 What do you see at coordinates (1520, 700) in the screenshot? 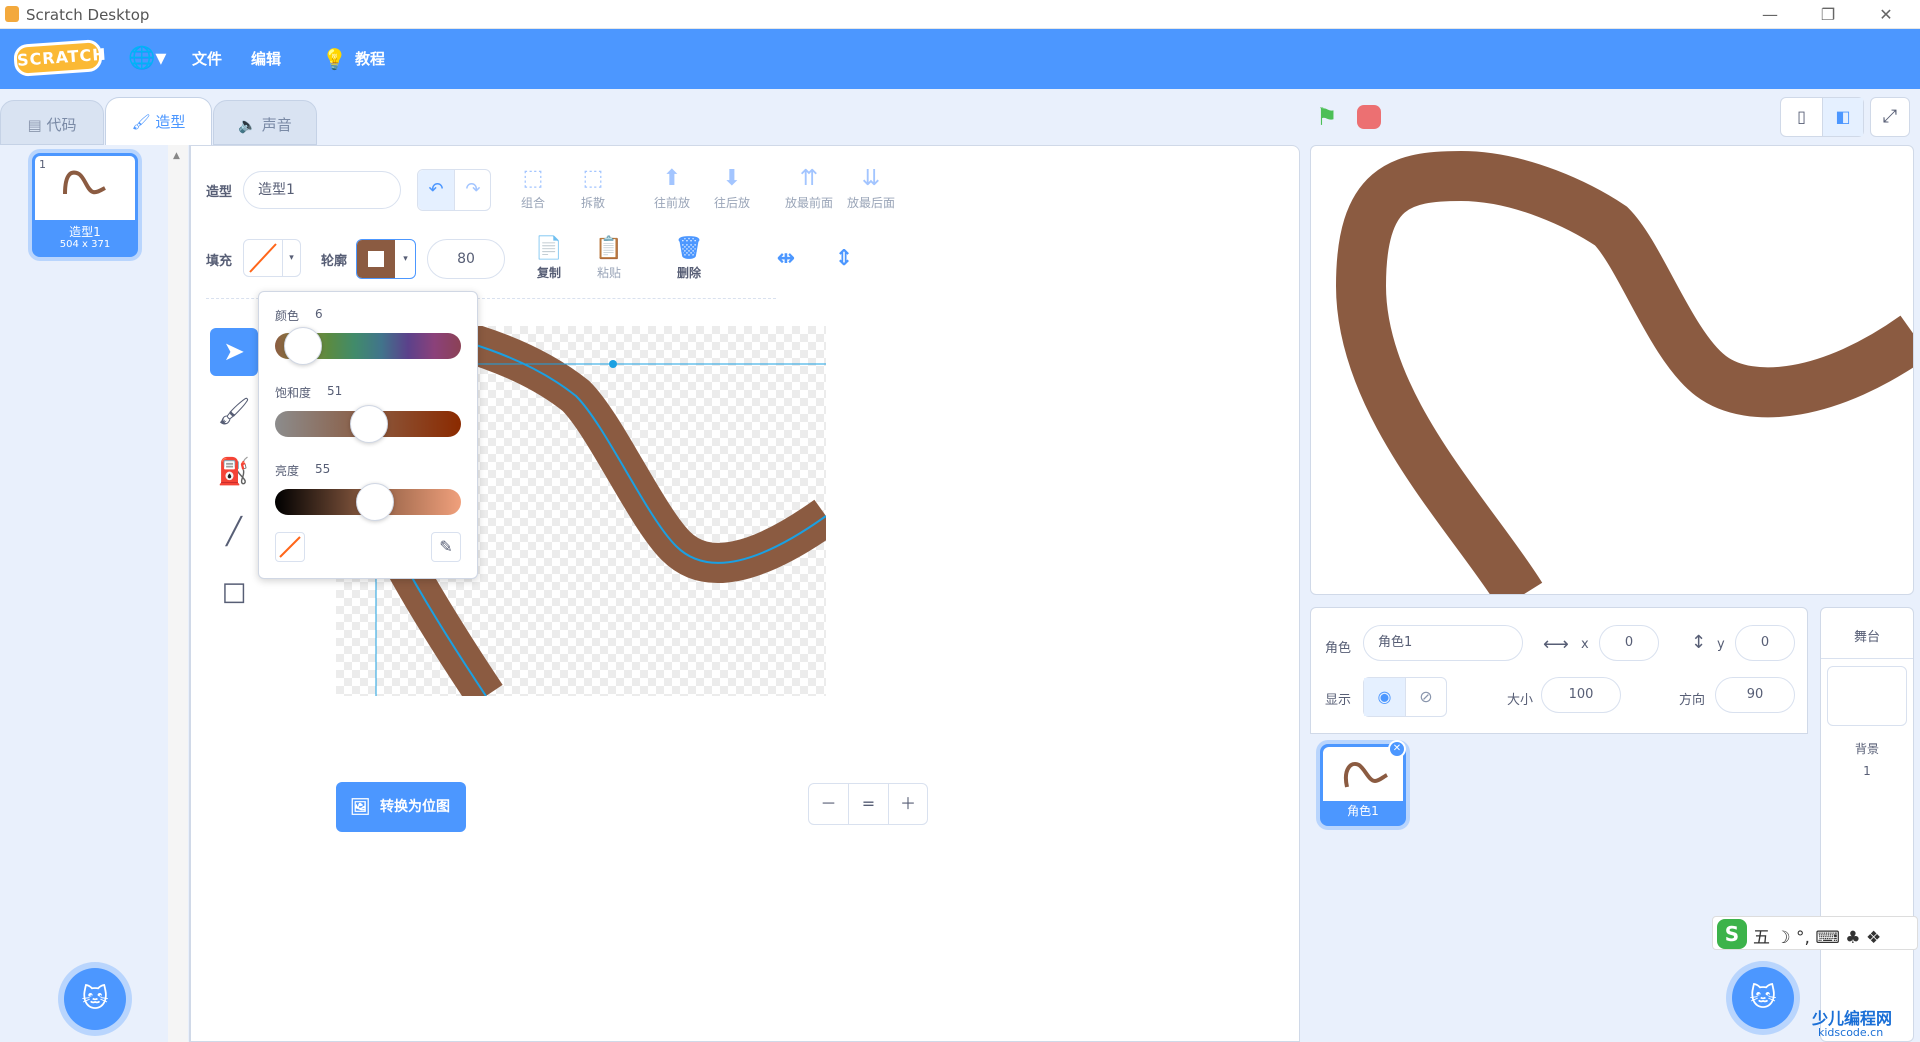
I see `size-label: 大小` at bounding box center [1520, 700].